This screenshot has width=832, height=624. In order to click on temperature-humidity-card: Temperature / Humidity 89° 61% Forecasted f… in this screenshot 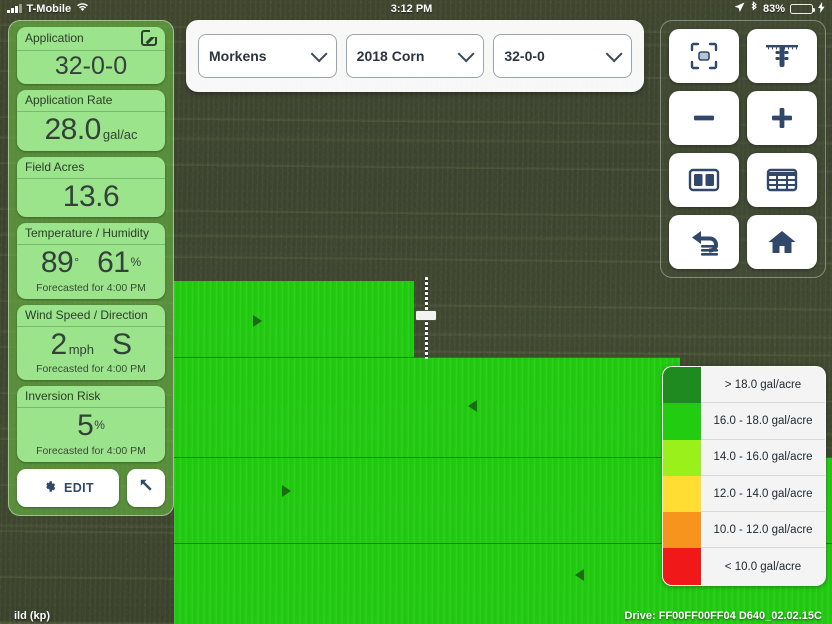, I will do `click(91, 261)`.